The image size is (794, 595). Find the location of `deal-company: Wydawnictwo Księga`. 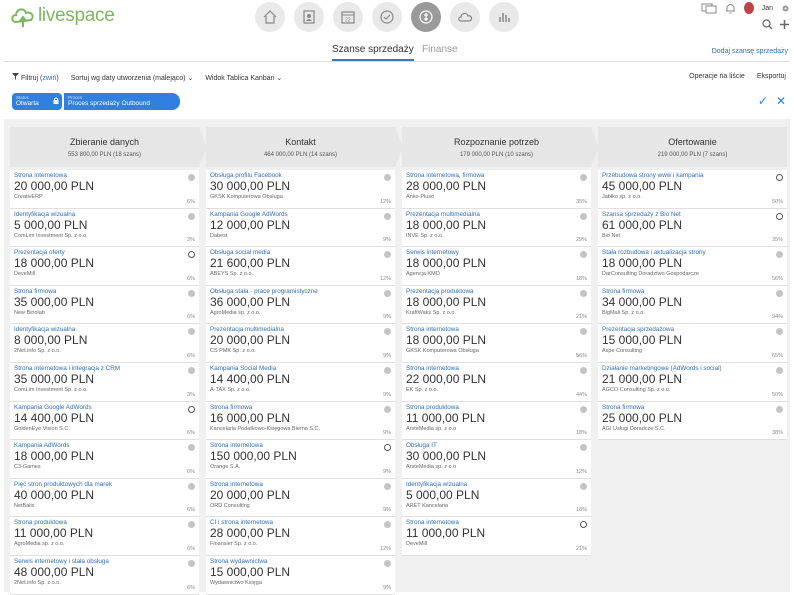

deal-company: Wydawnictwo Księga is located at coordinates (300, 583).